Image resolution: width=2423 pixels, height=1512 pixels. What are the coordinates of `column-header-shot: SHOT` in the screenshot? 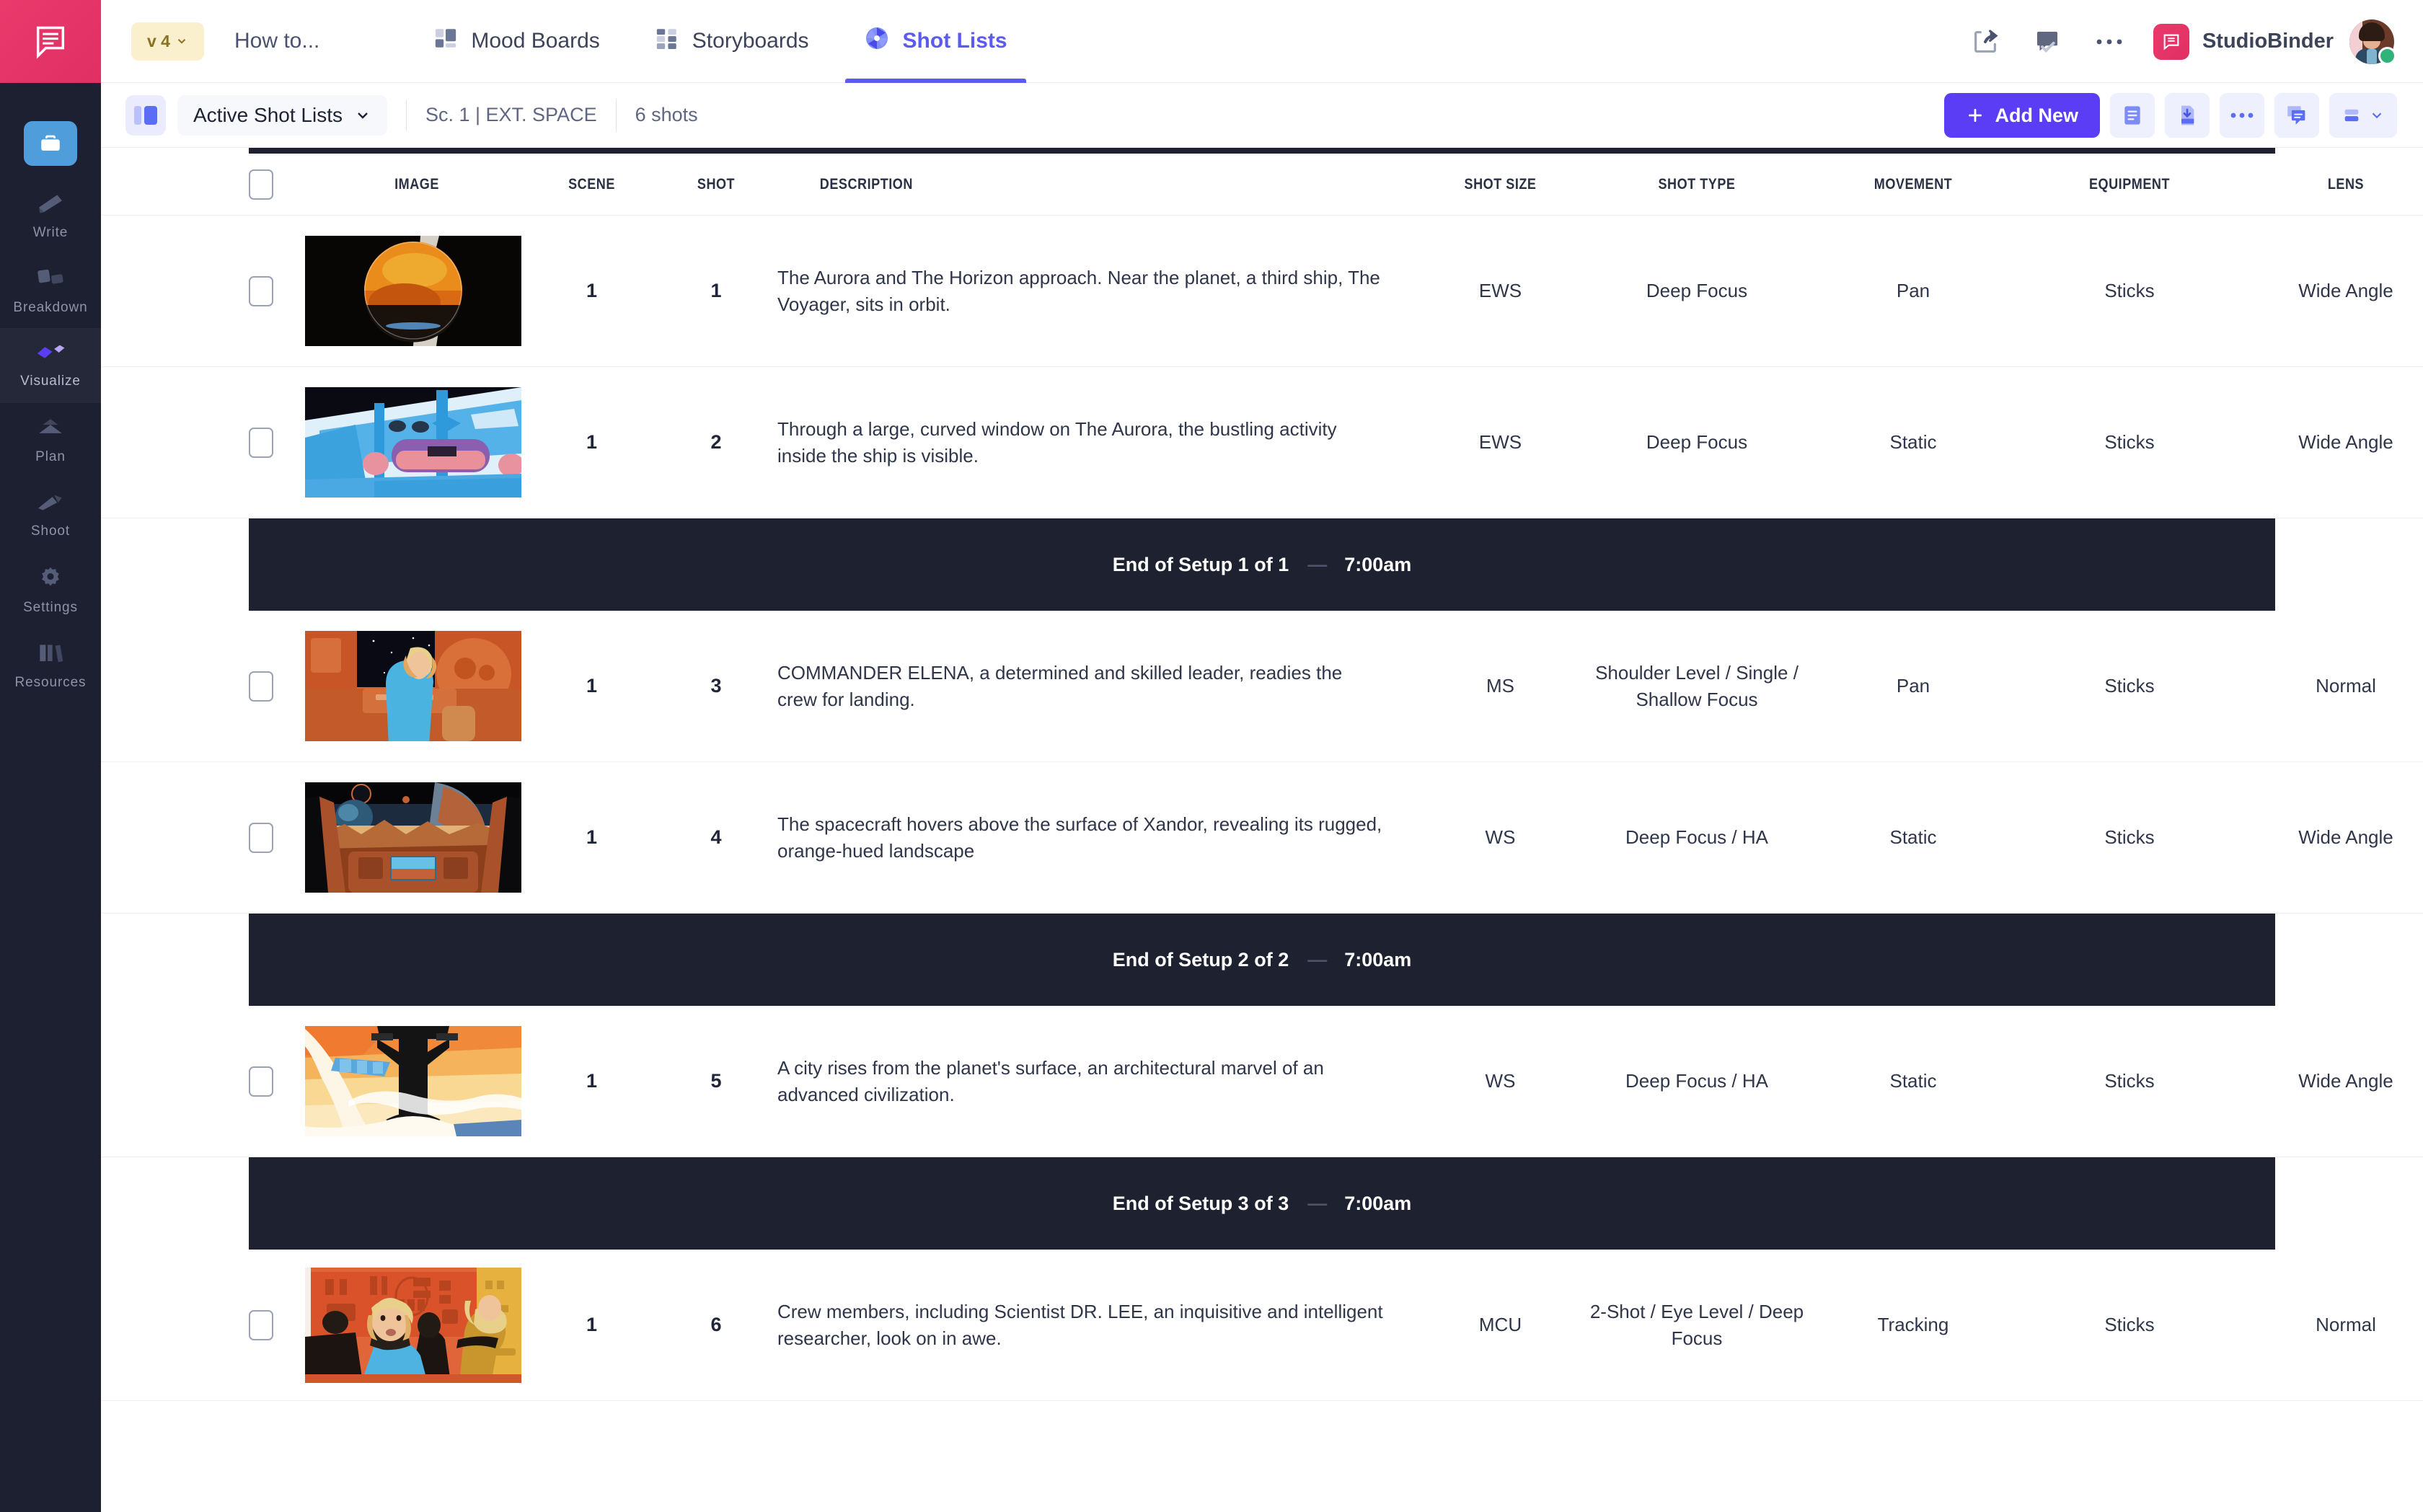 It's located at (716, 184).